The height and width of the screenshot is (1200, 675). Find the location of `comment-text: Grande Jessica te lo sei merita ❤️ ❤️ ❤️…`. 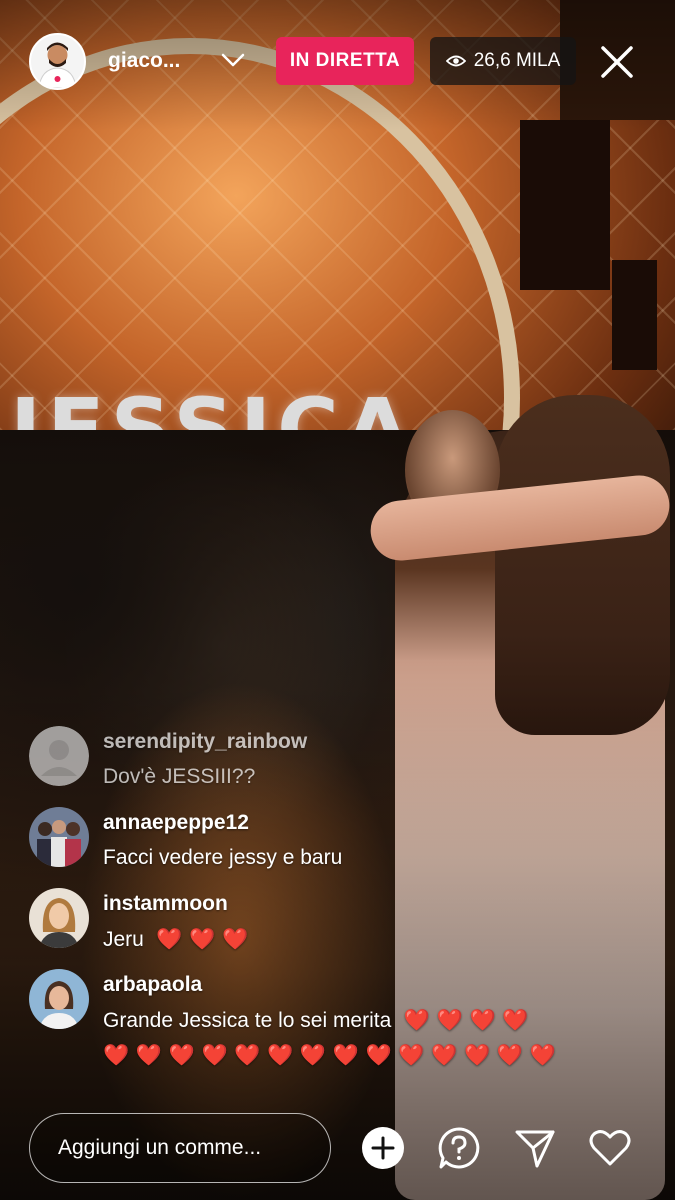

comment-text: Grande Jessica te lo sei merita ❤️ ❤️ ❤️… is located at coordinates (353, 1038).